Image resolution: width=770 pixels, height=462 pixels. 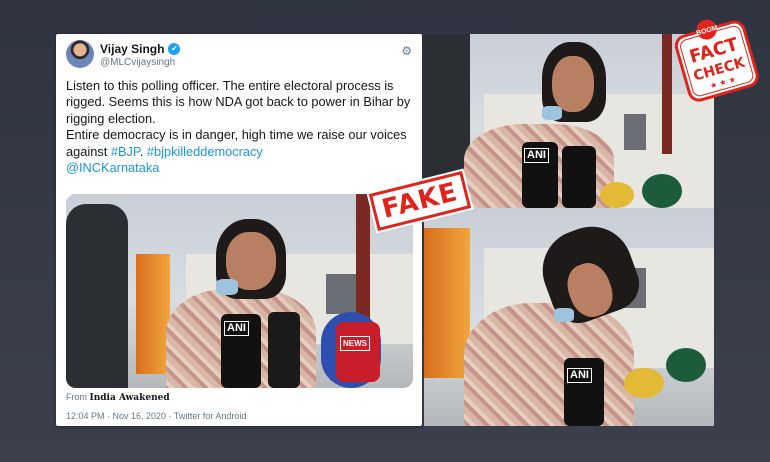 I want to click on avatar, so click(x=80, y=54).